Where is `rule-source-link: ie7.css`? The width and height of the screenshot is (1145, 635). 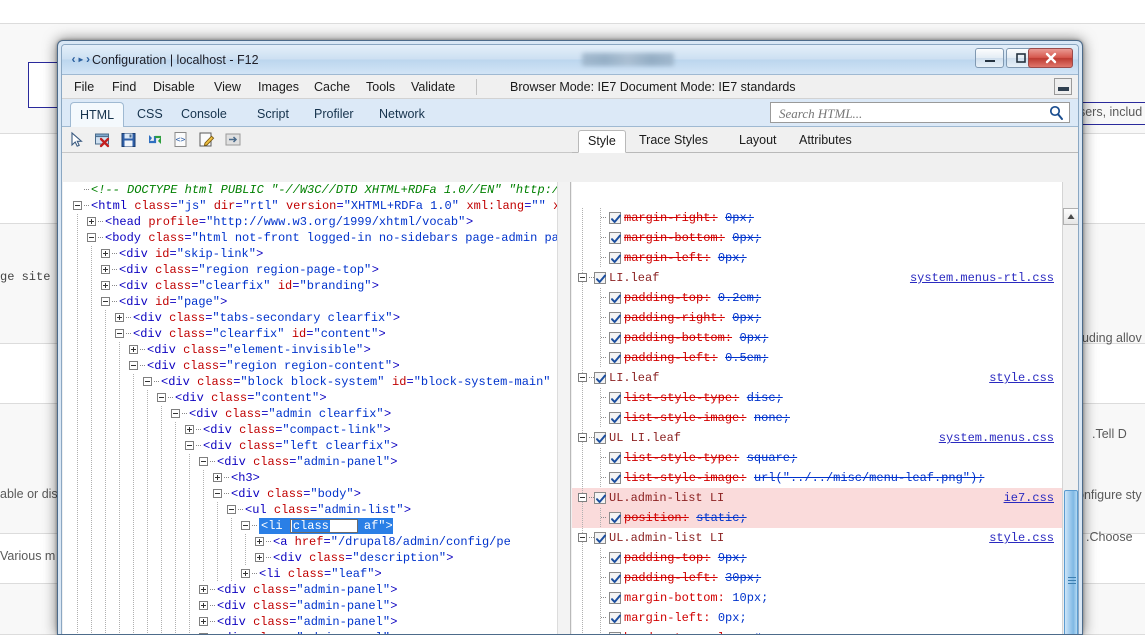
rule-source-link: ie7.css is located at coordinates (1029, 498).